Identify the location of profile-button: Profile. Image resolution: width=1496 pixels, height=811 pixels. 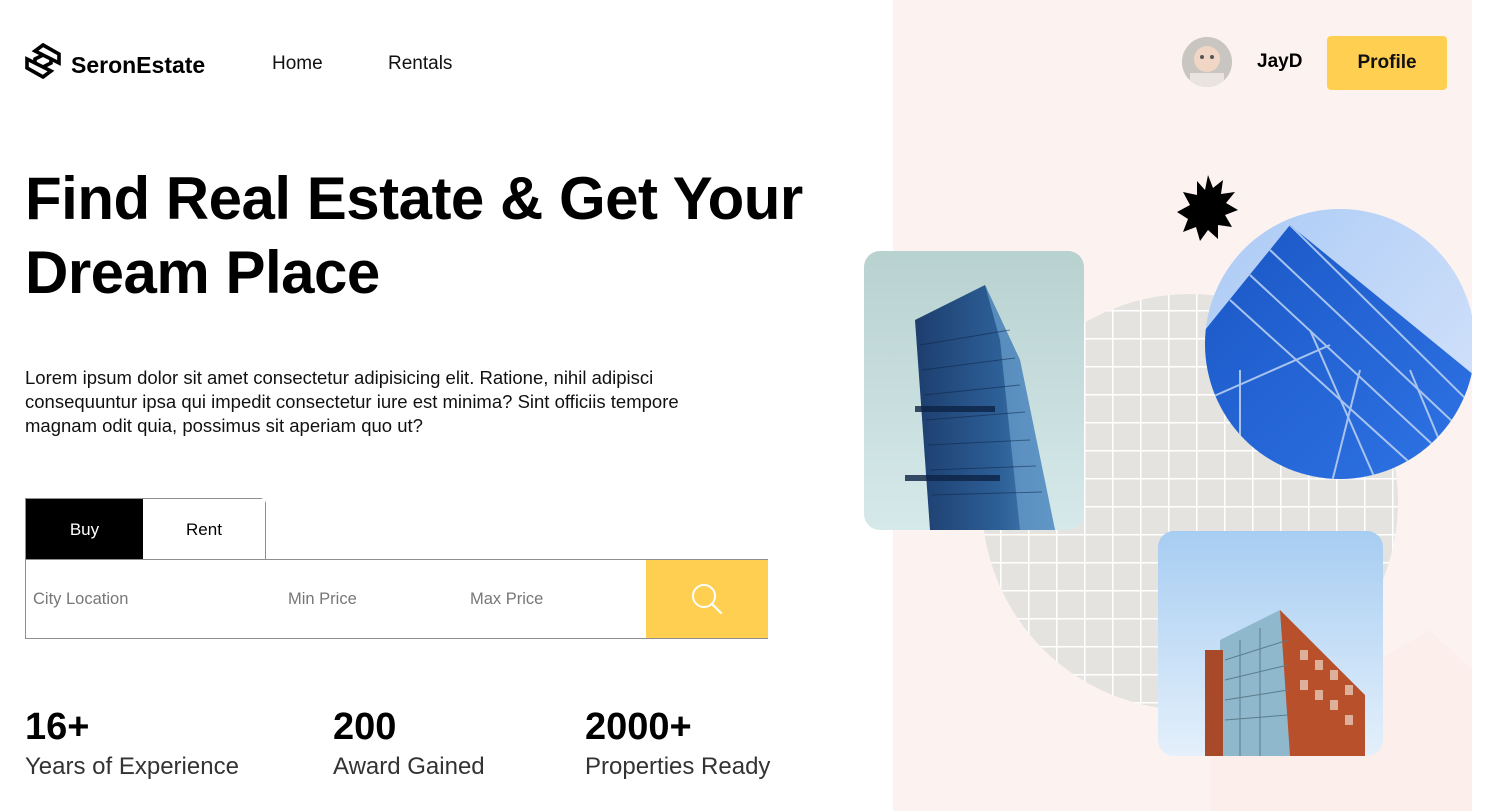
(1387, 63).